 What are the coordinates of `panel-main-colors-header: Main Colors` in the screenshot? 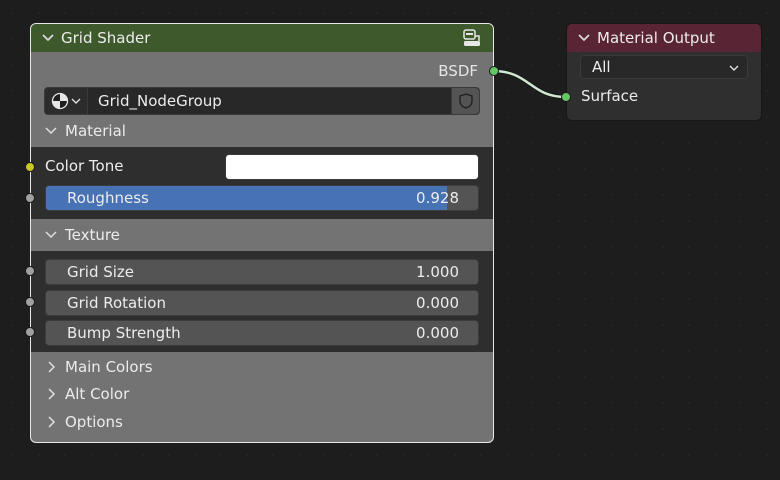 It's located at (262, 367).